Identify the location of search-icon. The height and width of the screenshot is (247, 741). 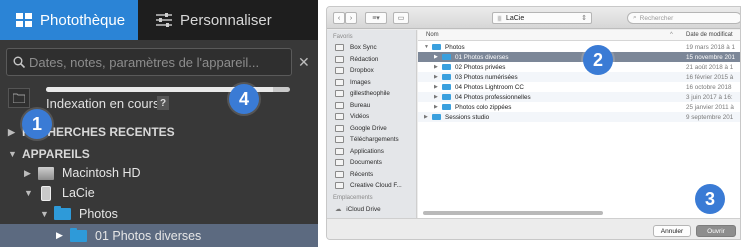
(19, 62).